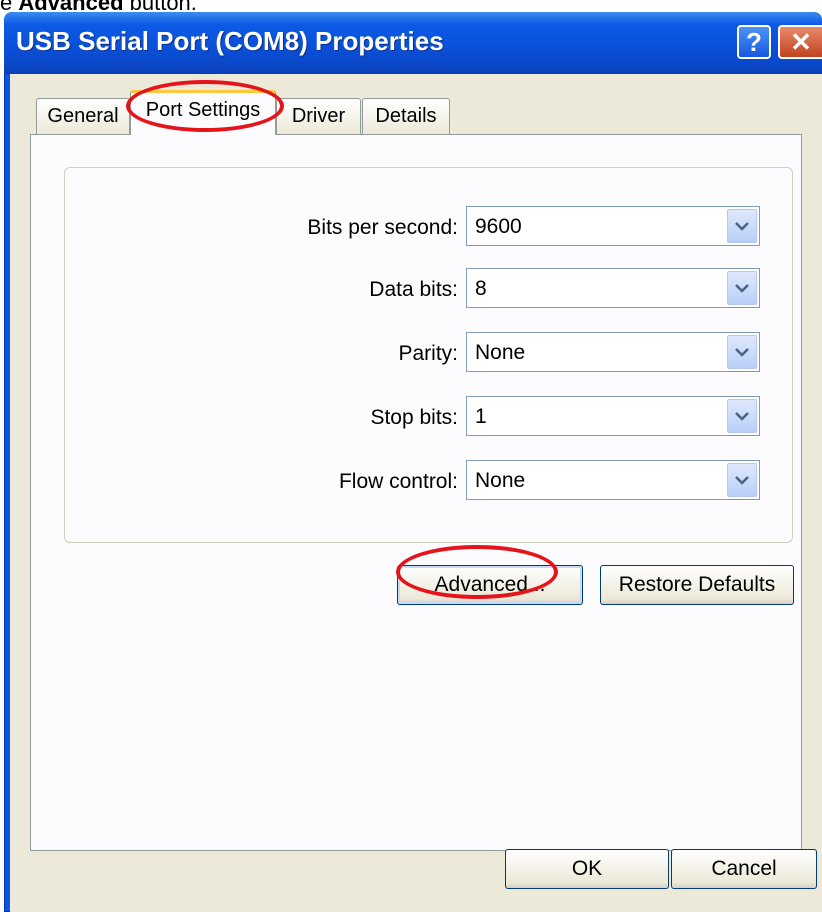  Describe the element at coordinates (613, 226) in the screenshot. I see `bits-per-second-dropdown: 9600` at that location.